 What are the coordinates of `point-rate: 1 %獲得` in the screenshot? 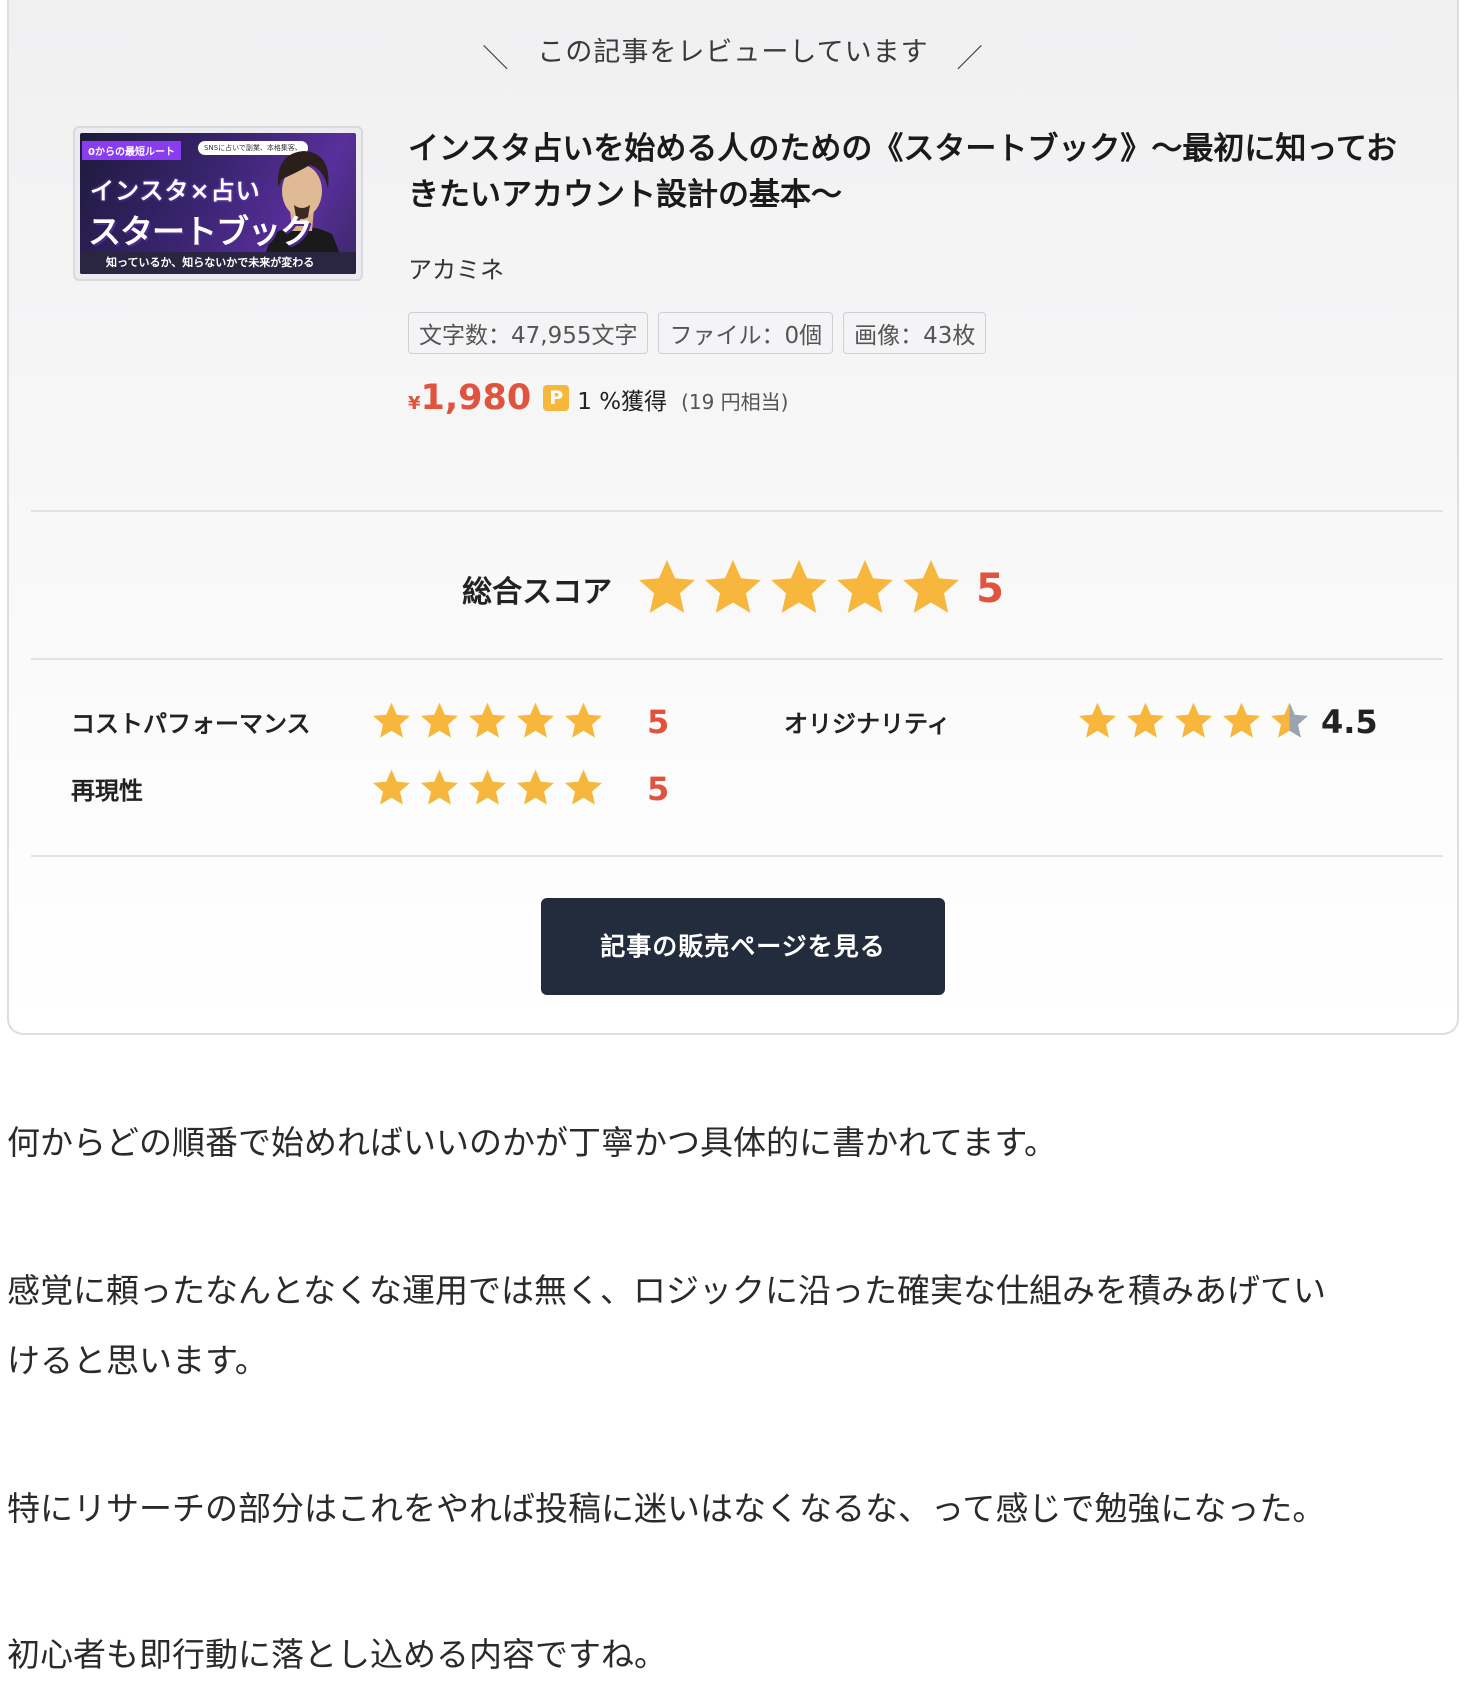 It's located at (622, 402).